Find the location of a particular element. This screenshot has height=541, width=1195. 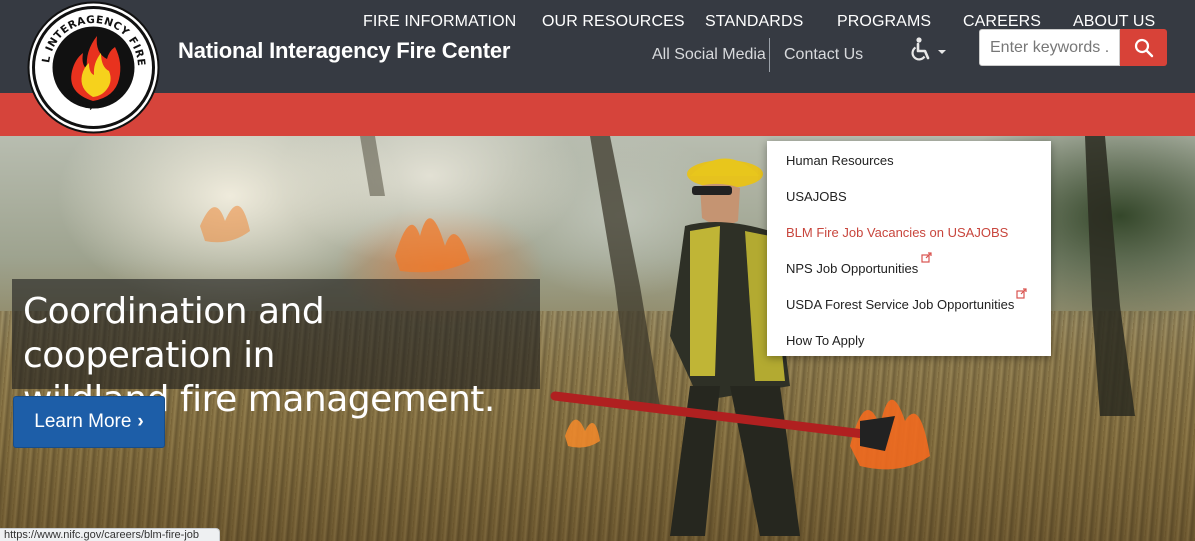

nav-fire-information: FIRE INFORMATION is located at coordinates (439, 22).